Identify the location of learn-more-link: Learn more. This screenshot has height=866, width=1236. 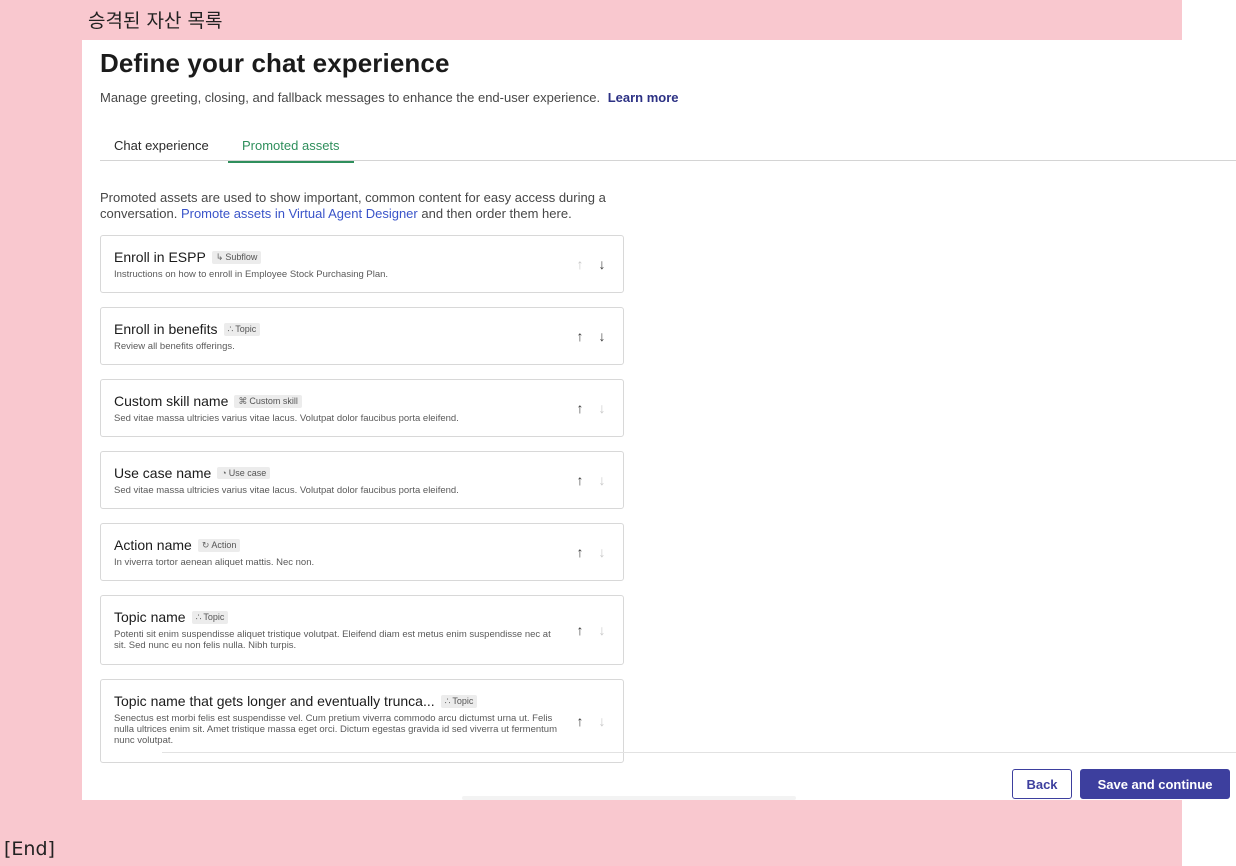
(643, 97).